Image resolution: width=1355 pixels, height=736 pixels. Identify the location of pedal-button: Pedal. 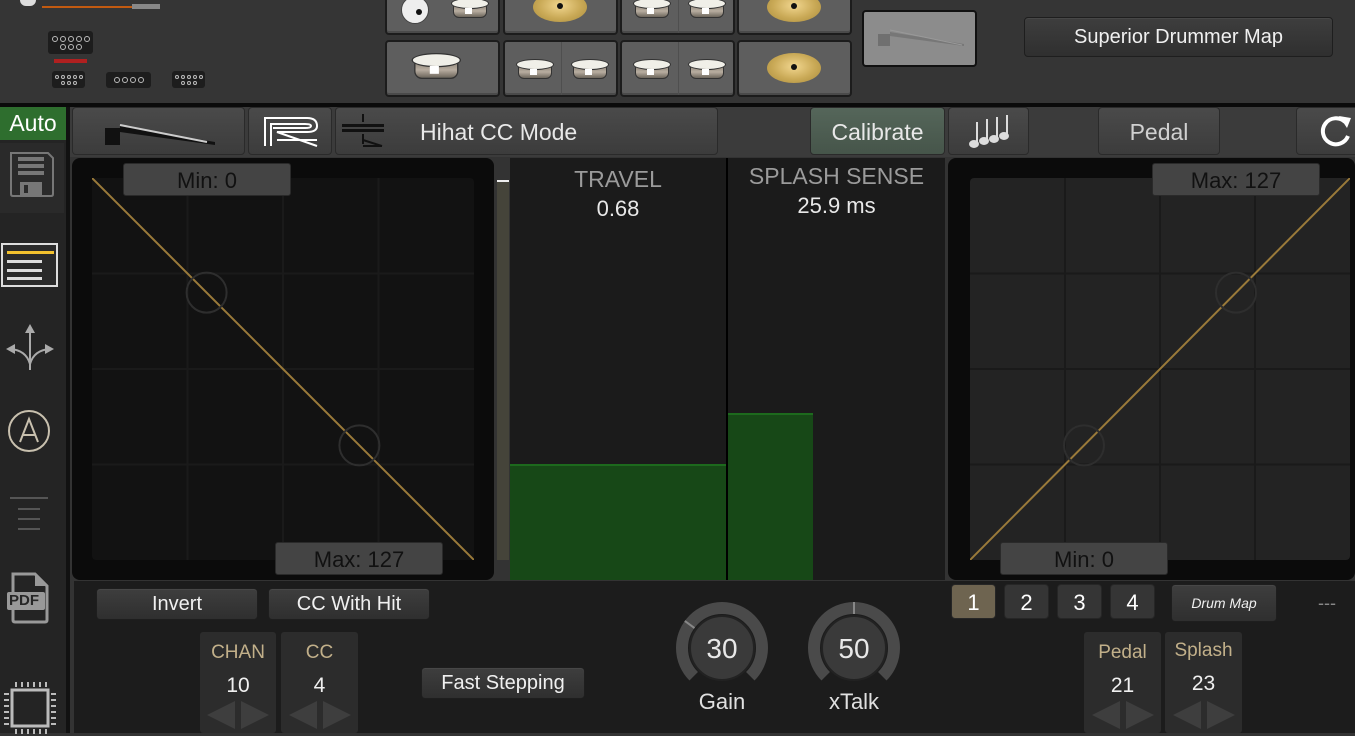
(1159, 131).